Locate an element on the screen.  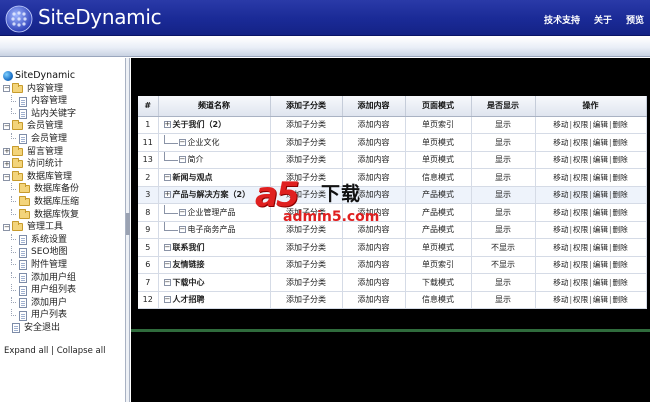
nav-about: 关于 is located at coordinates (603, 19).